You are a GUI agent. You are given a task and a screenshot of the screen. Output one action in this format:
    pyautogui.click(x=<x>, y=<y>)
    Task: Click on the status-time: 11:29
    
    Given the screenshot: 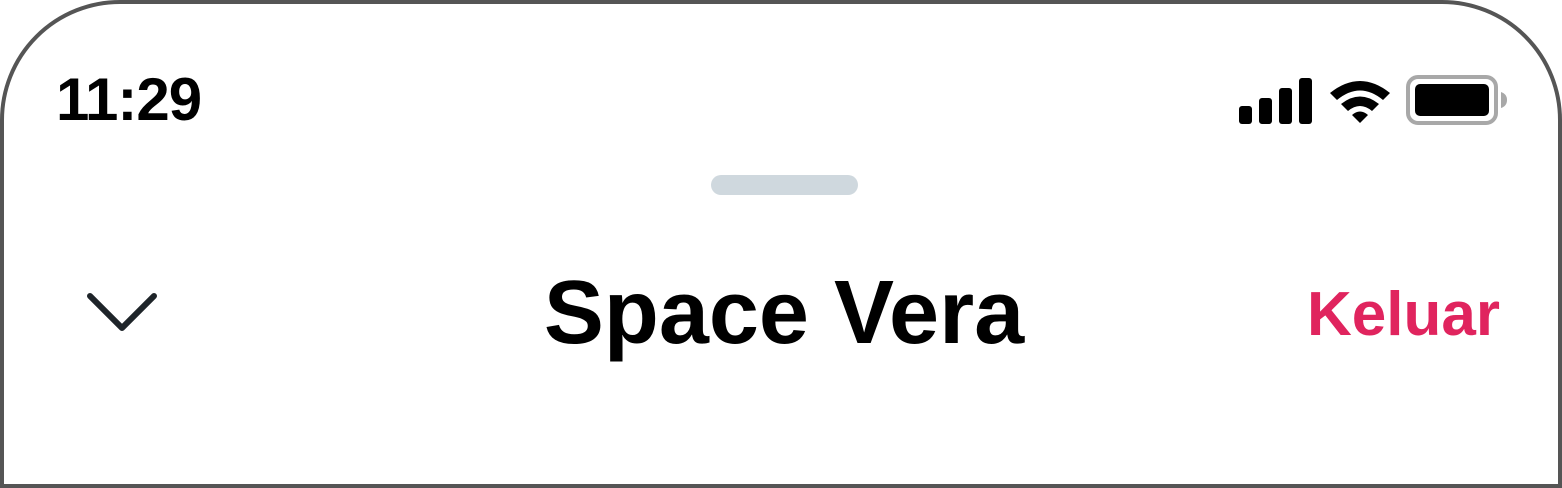 What is the action you would take?
    pyautogui.click(x=129, y=99)
    